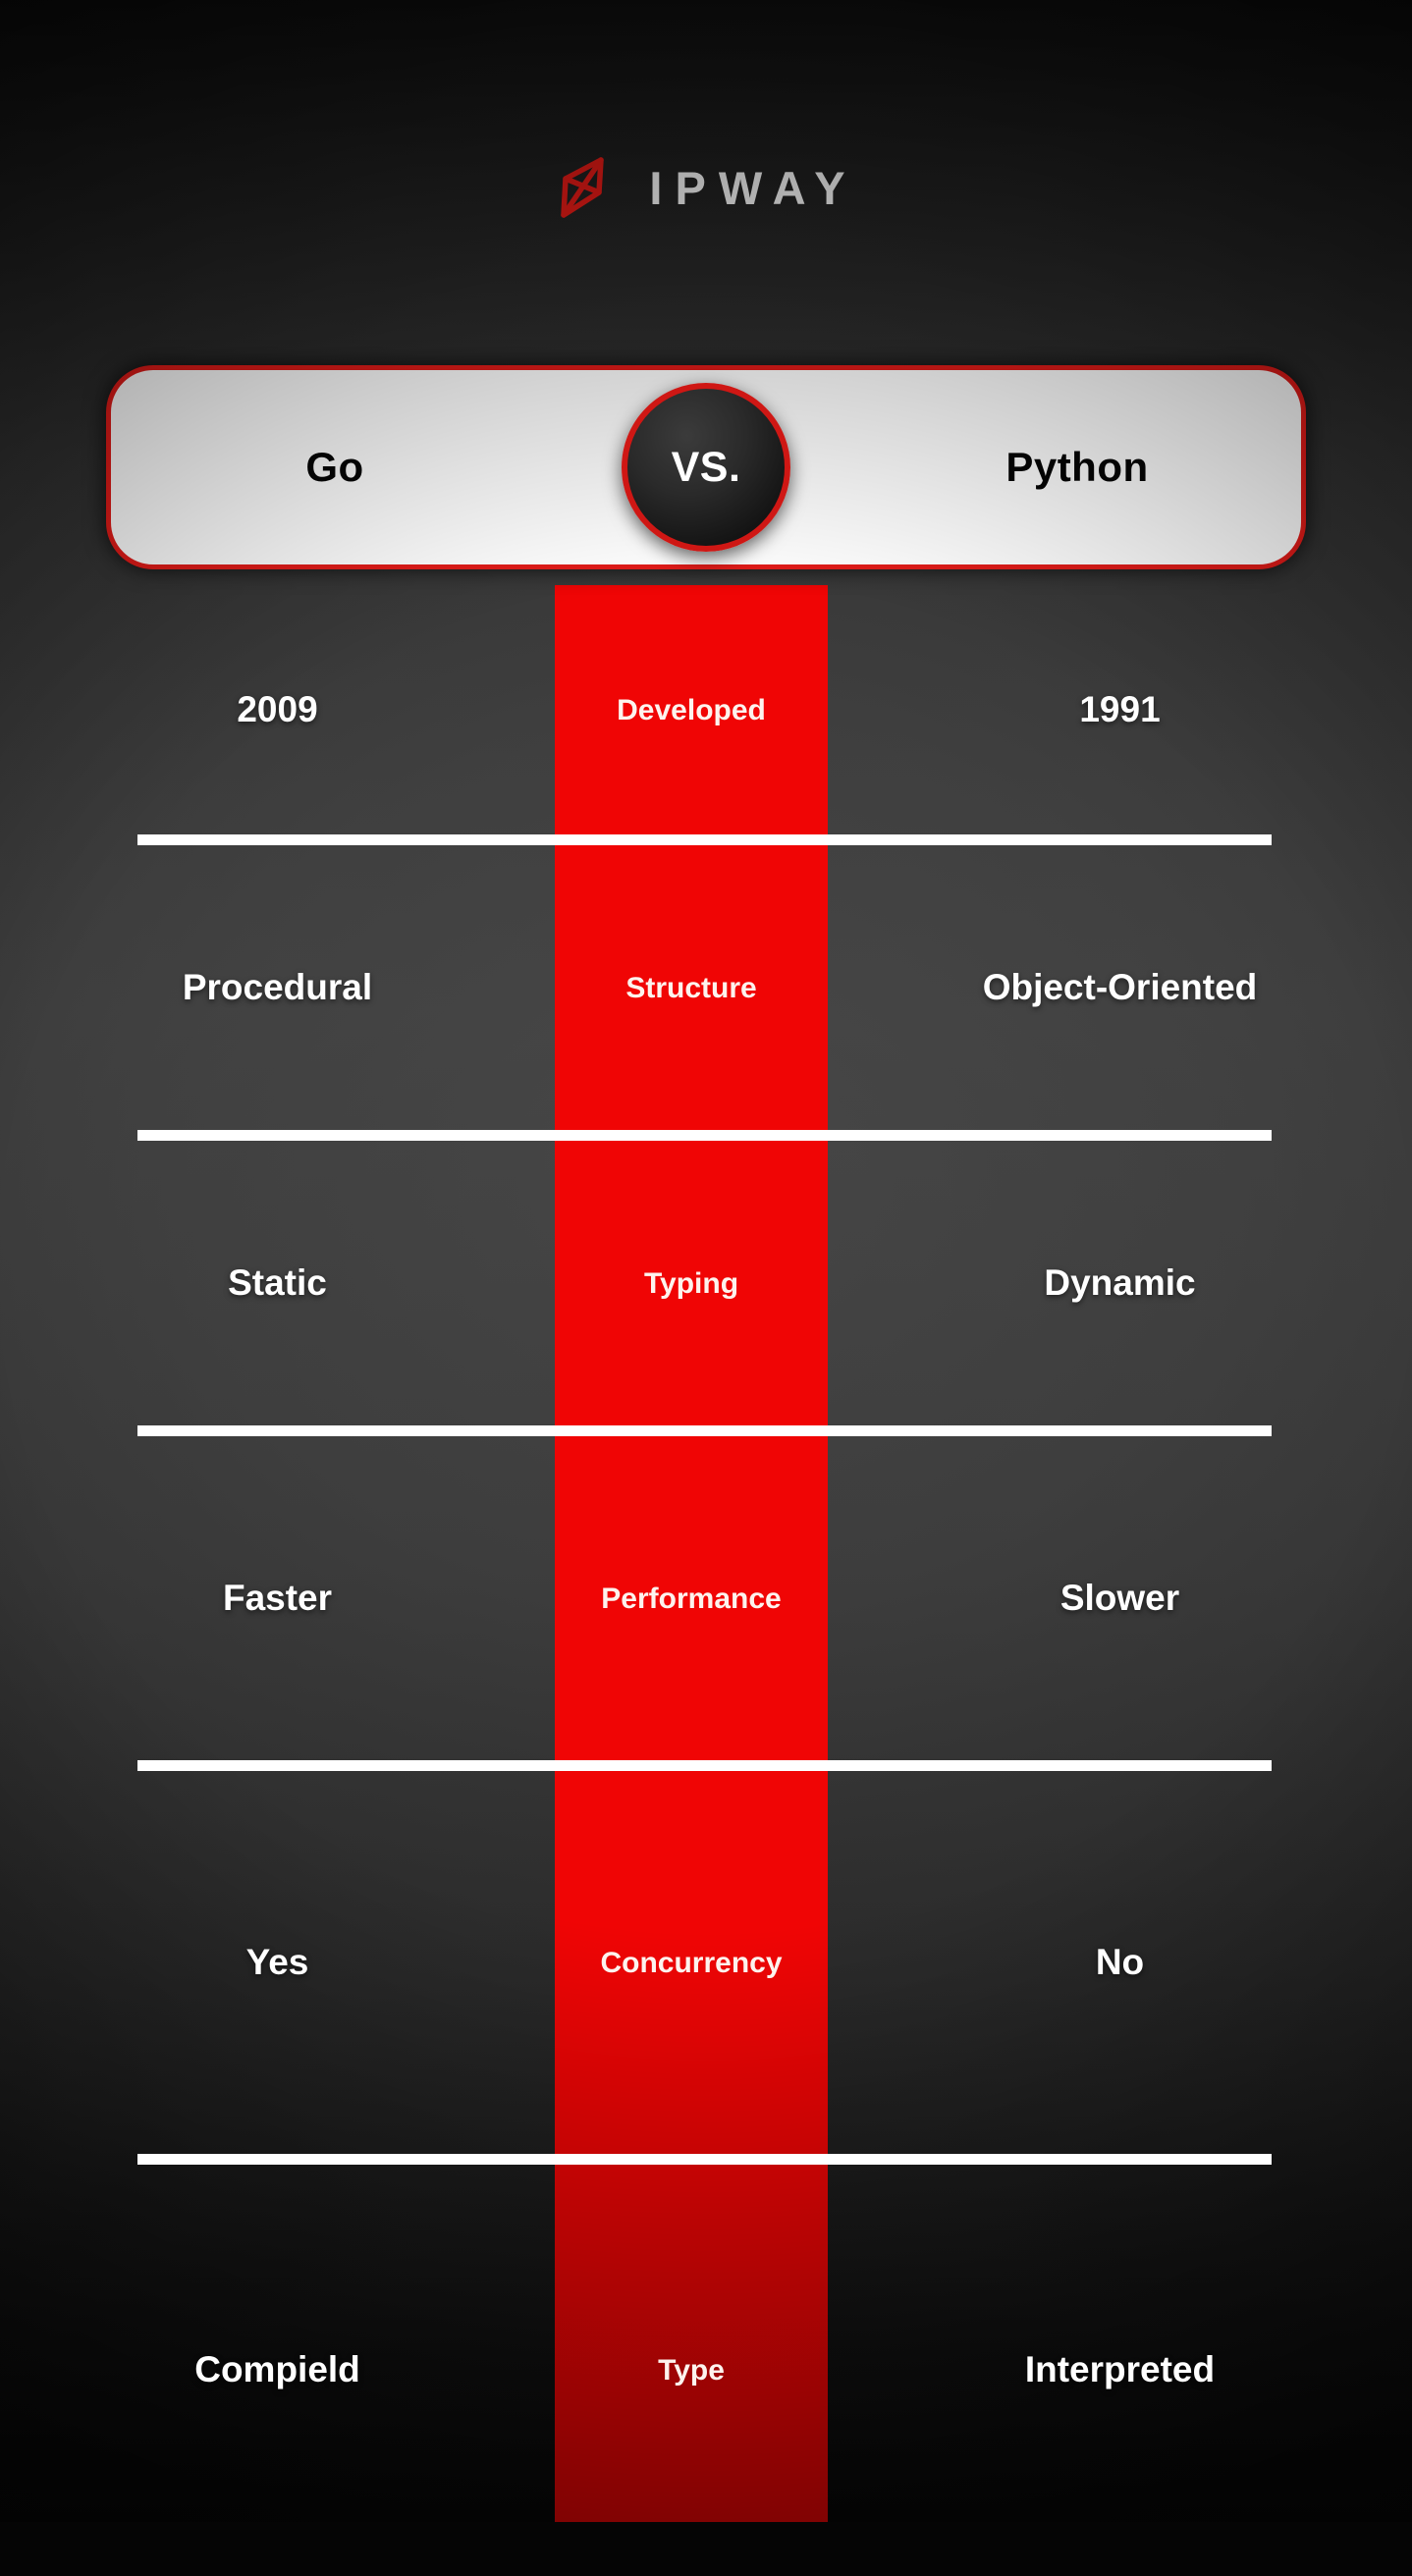 This screenshot has width=1412, height=2576. Describe the element at coordinates (753, 187) in the screenshot. I see `brand-name: IPWAY` at that location.